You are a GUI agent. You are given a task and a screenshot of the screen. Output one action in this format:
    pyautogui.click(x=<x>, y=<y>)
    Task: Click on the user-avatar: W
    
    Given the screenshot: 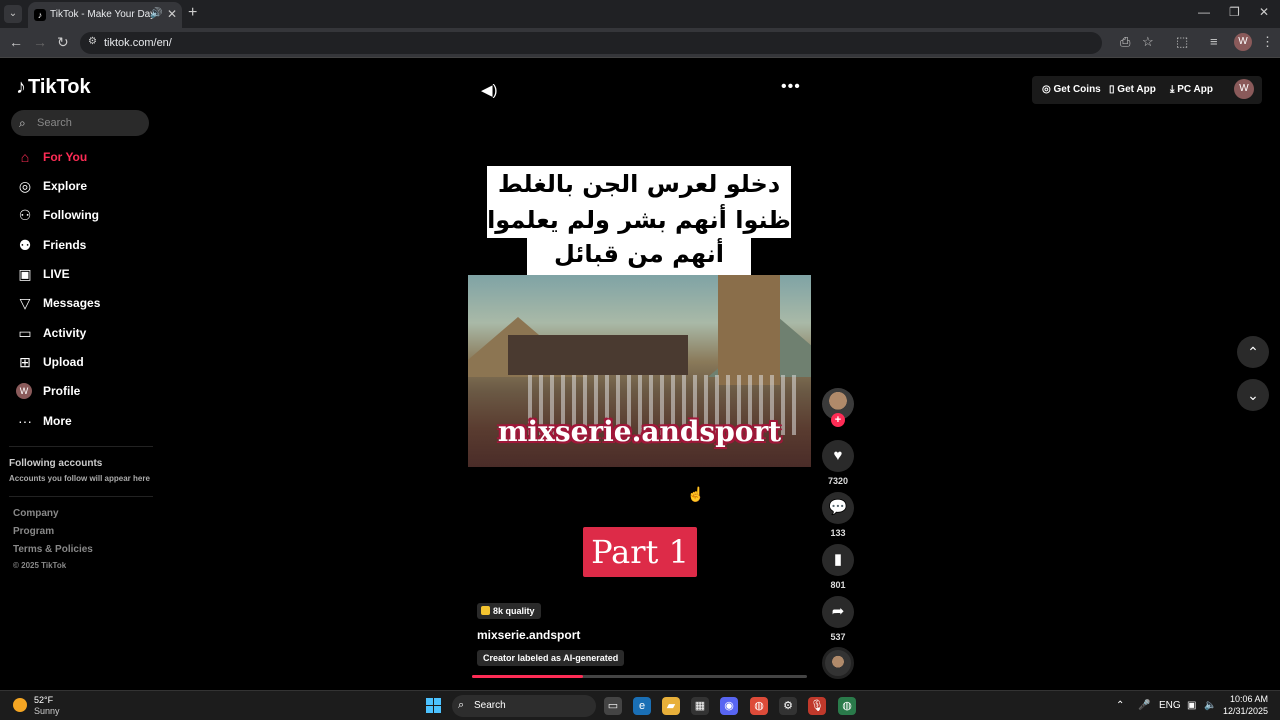 What is the action you would take?
    pyautogui.click(x=1244, y=89)
    